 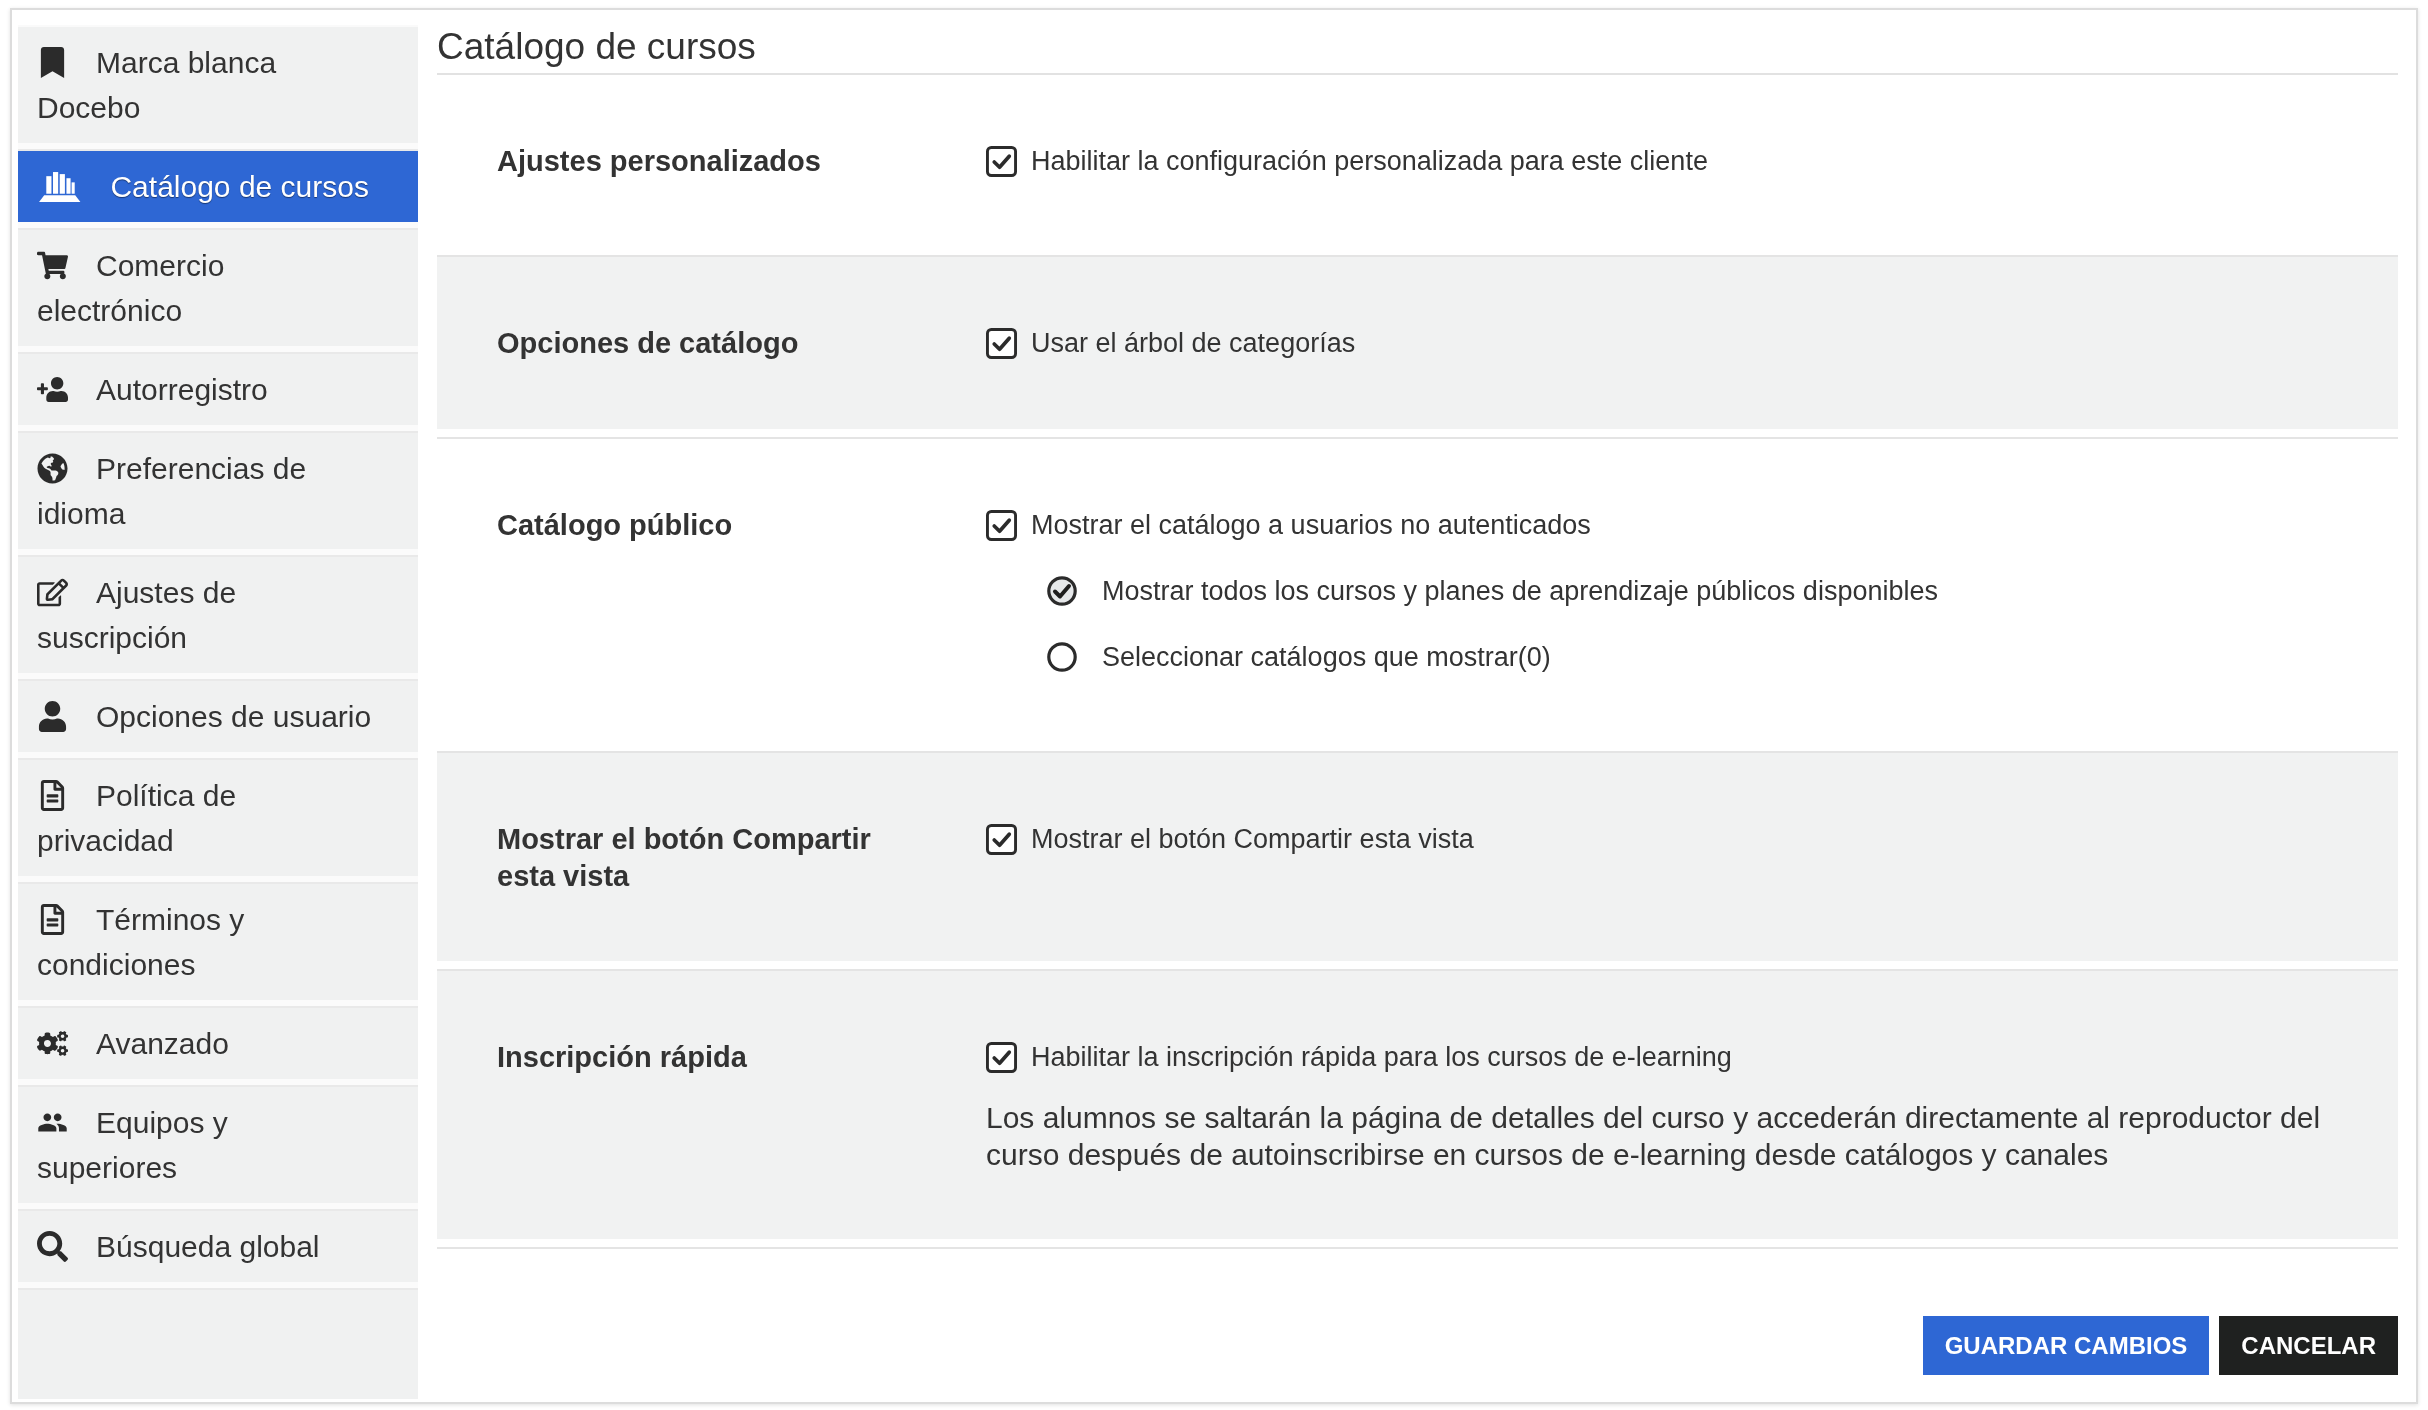 What do you see at coordinates (2066, 1345) in the screenshot?
I see `save-button: GUARDAR CAMBIOS` at bounding box center [2066, 1345].